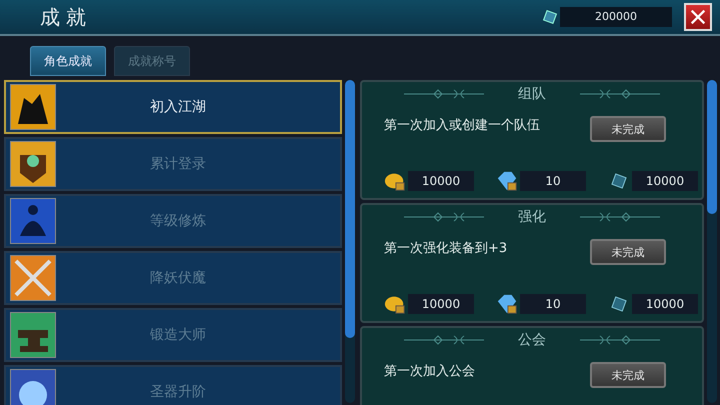 The width and height of the screenshot is (720, 405). What do you see at coordinates (152, 61) in the screenshot?
I see `tab: 成就称号` at bounding box center [152, 61].